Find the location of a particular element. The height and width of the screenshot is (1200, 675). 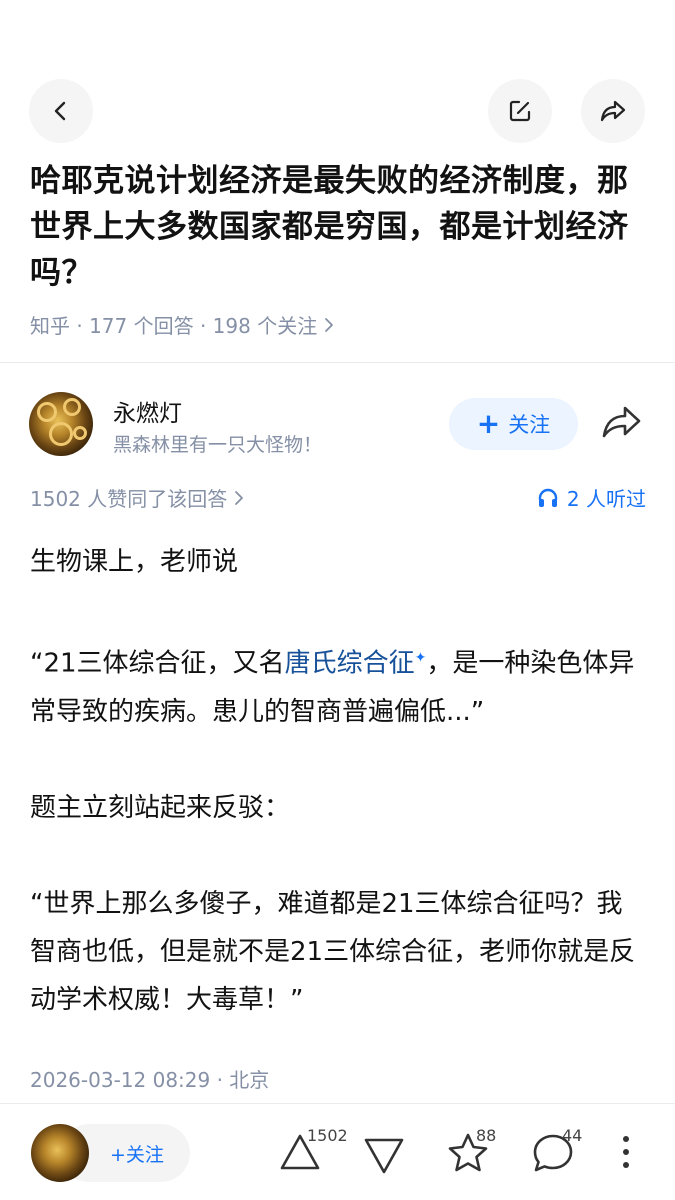

downvote-button is located at coordinates (384, 1158).